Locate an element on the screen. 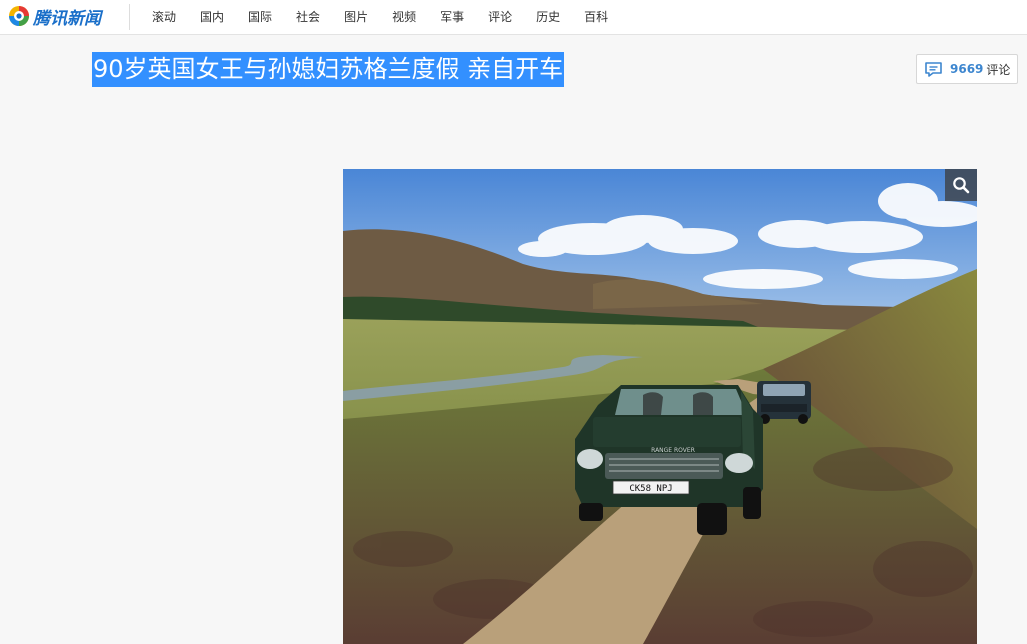 This screenshot has width=1027, height=644. nav-item-international: 国际 is located at coordinates (260, 17).